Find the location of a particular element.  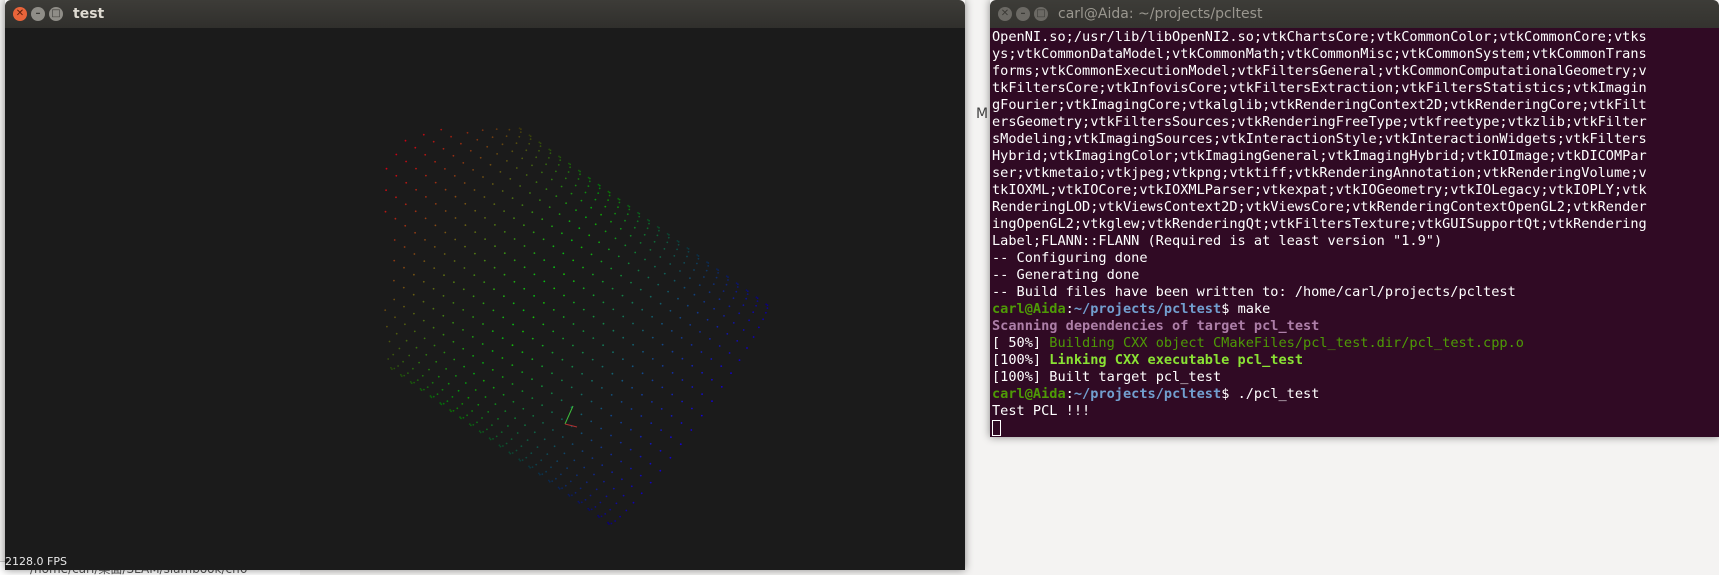

terminal-line: Scanning dependencies of target pcl_test is located at coordinates (1156, 326).